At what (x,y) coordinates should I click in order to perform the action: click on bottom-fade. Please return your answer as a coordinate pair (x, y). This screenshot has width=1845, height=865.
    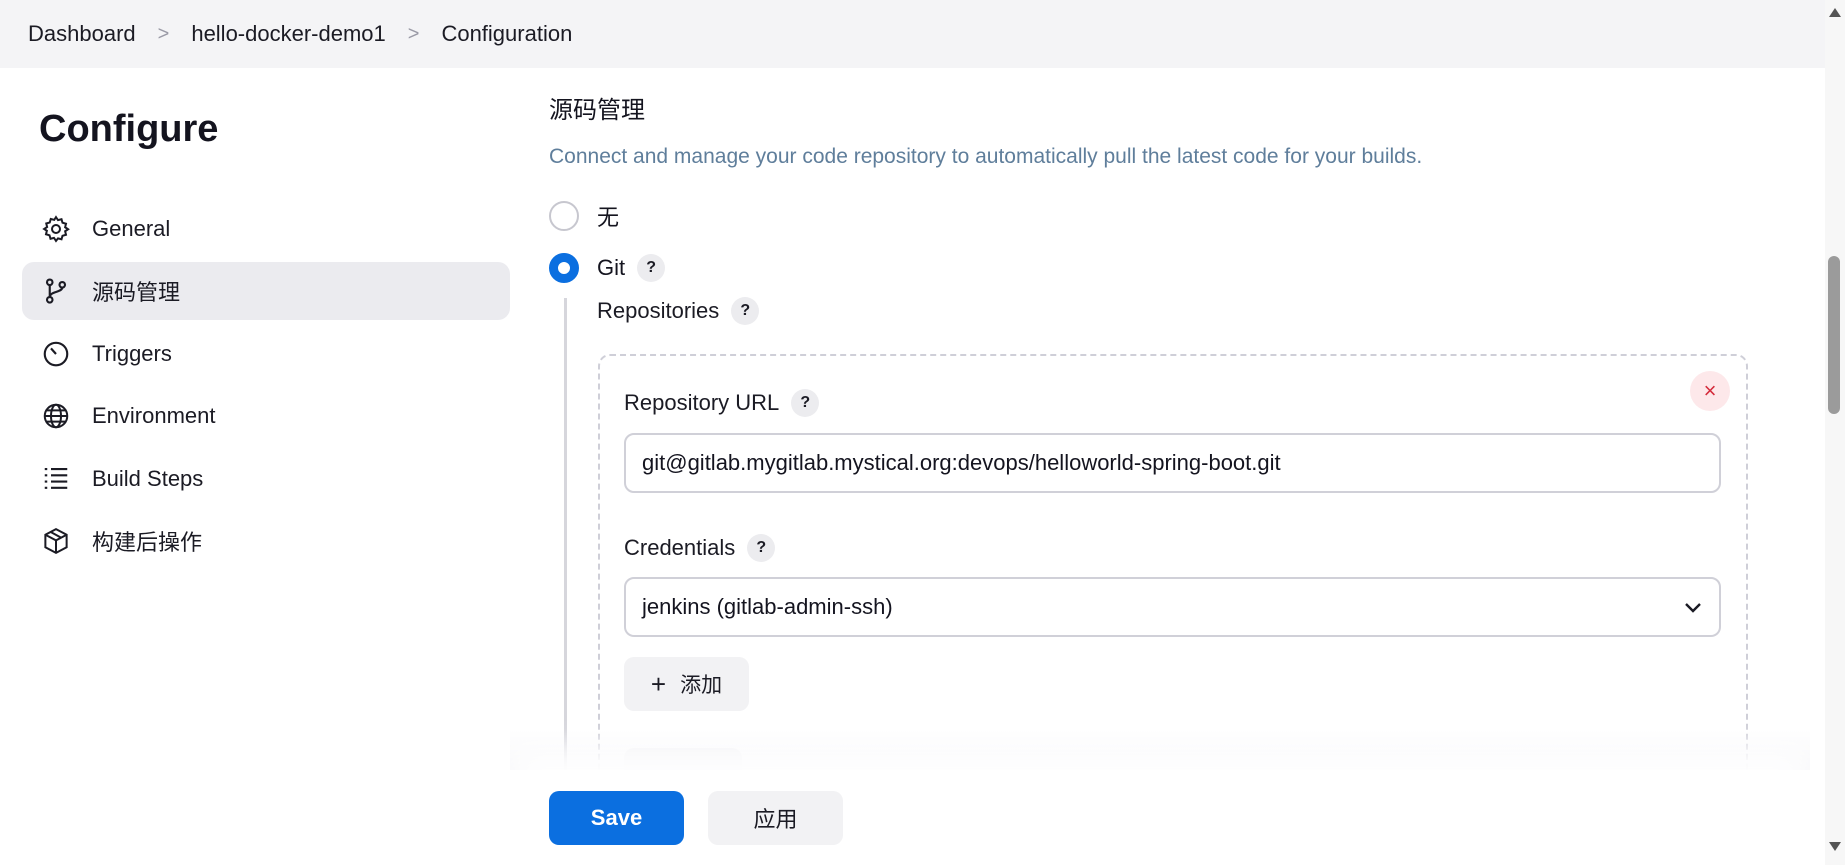
    Looking at the image, I should click on (1160, 750).